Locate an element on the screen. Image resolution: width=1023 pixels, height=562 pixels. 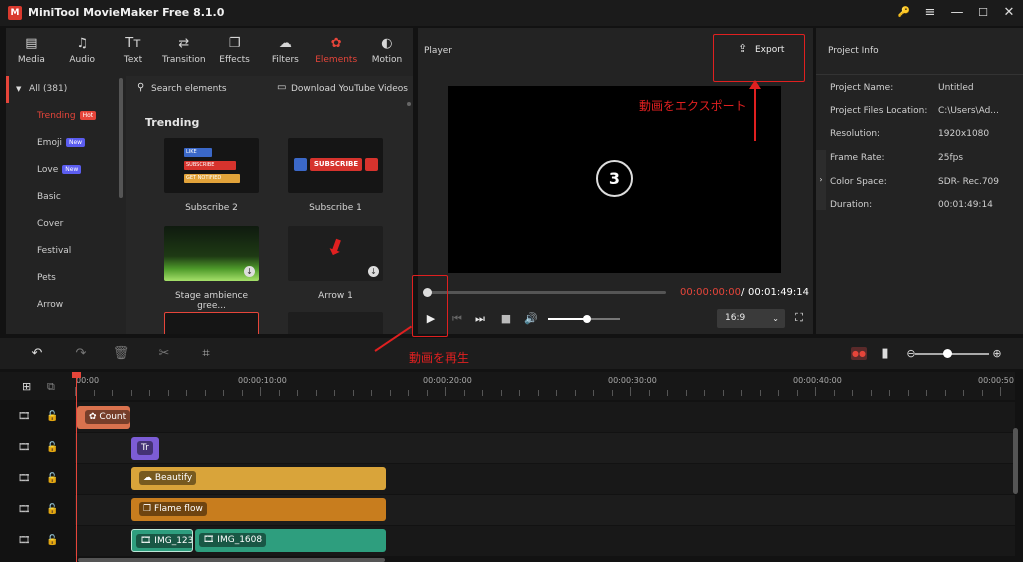
tab-media: ▤ Media is located at coordinates (31, 50).